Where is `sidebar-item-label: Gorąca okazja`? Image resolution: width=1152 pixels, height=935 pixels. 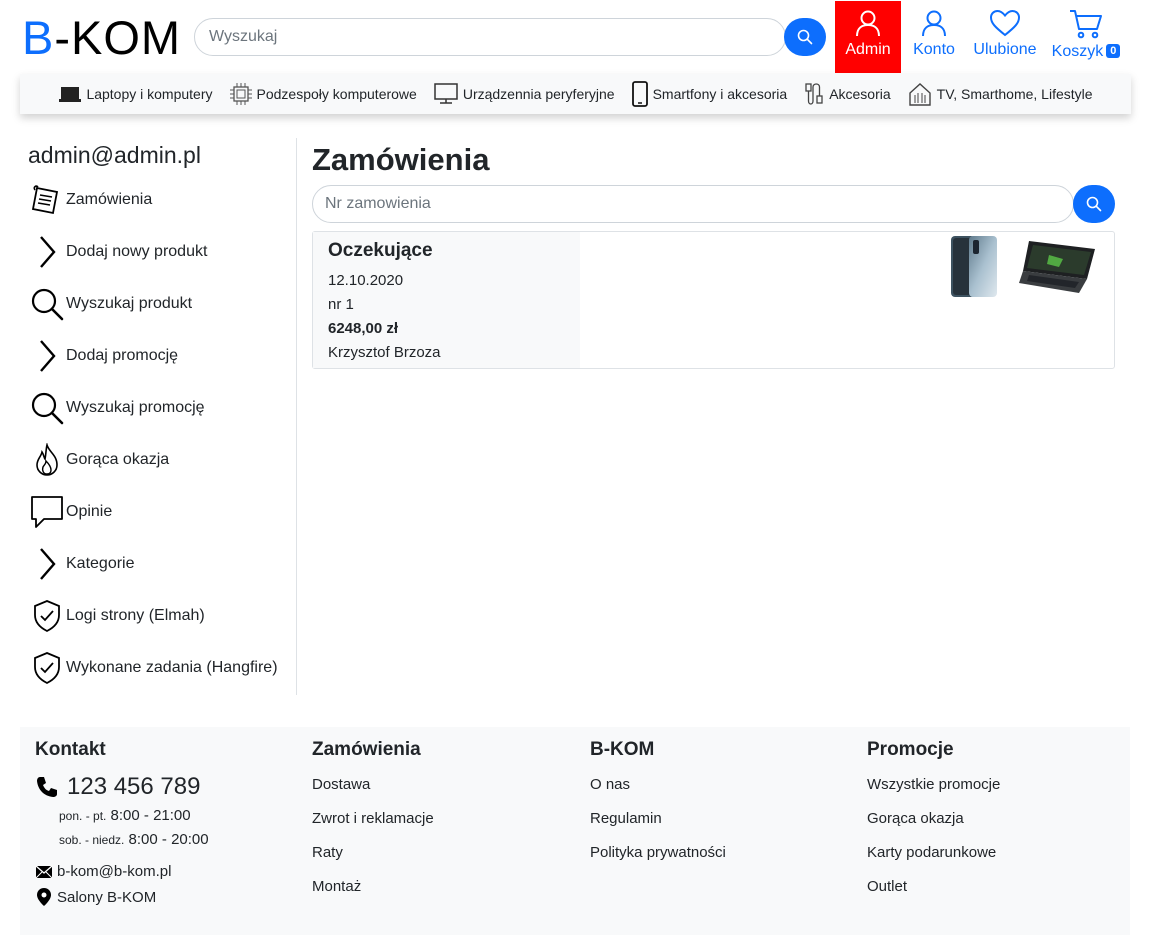 sidebar-item-label: Gorąca okazja is located at coordinates (118, 459).